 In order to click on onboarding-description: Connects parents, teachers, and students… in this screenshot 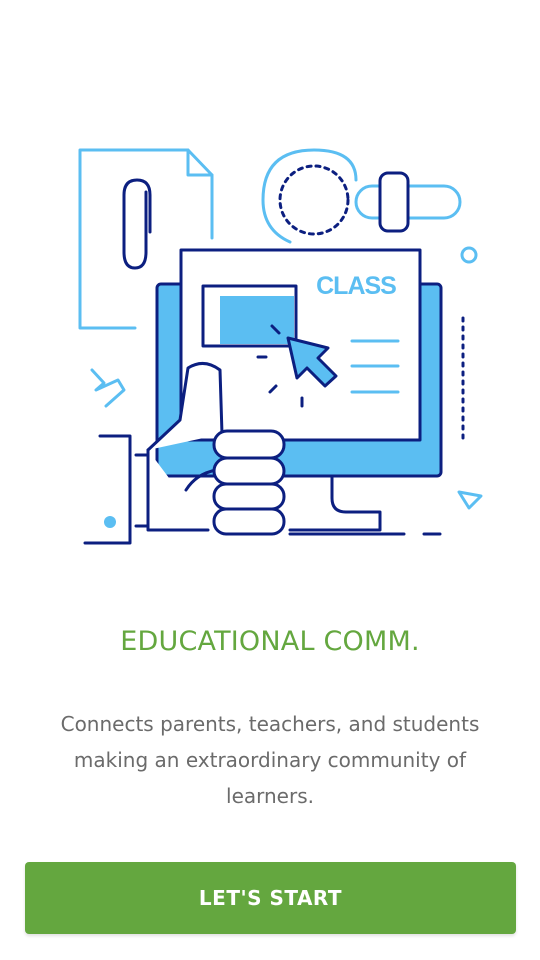, I will do `click(270, 760)`.